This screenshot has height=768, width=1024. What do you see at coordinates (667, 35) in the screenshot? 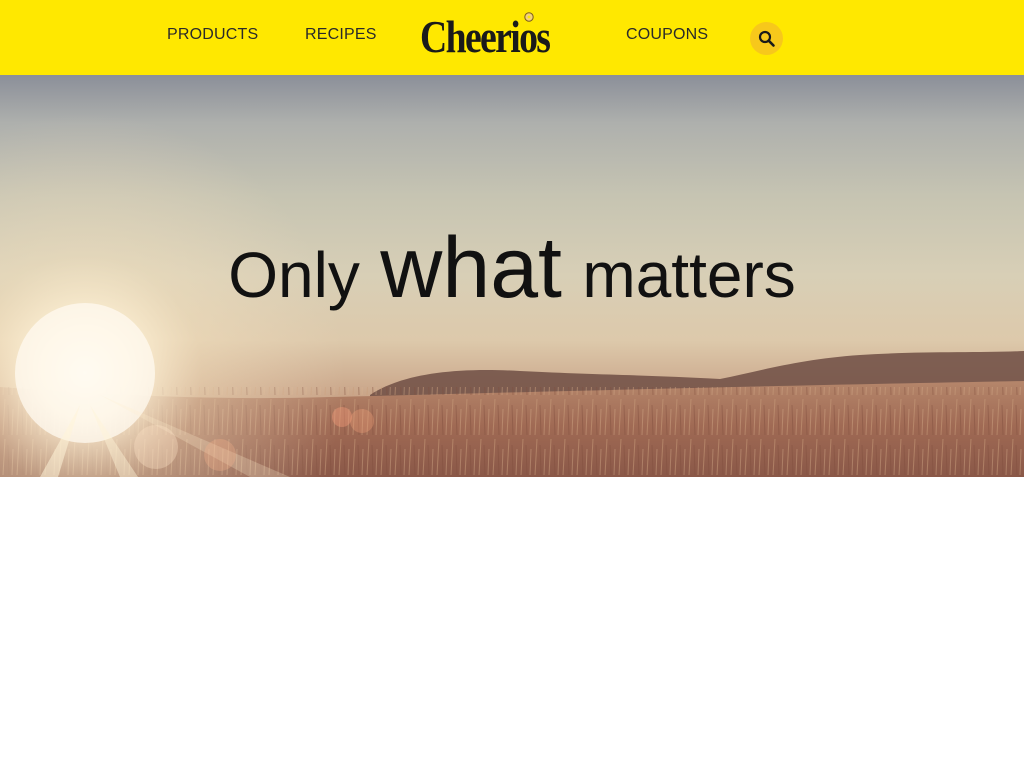
I see `nav-coupons-link: COUPONS` at bounding box center [667, 35].